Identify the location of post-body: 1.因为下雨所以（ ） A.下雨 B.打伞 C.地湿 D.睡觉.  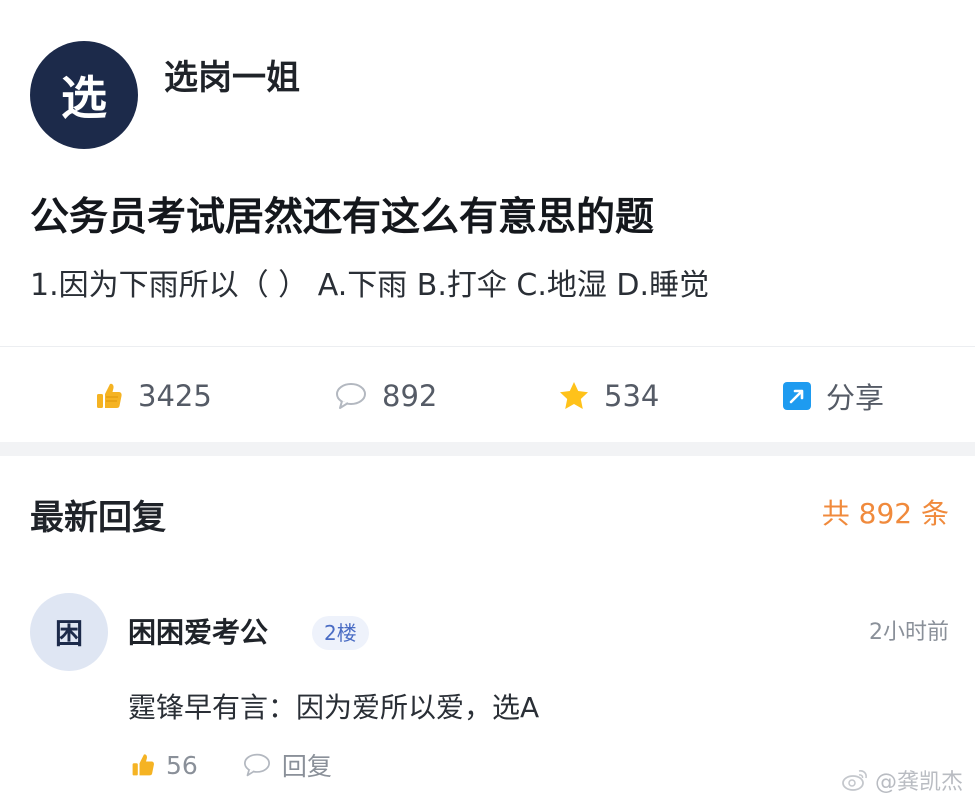
(370, 285).